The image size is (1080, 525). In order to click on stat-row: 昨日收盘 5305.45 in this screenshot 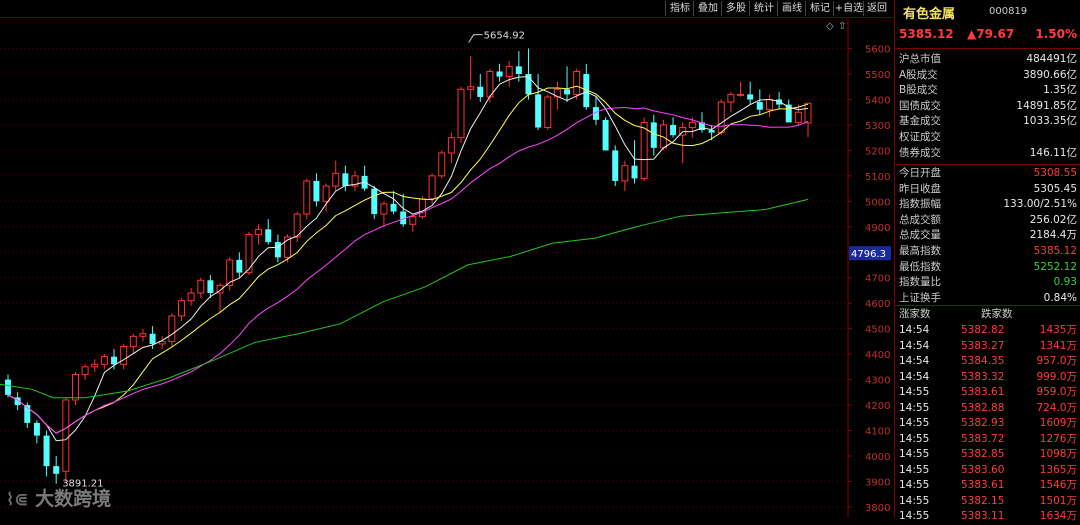, I will do `click(987, 190)`.